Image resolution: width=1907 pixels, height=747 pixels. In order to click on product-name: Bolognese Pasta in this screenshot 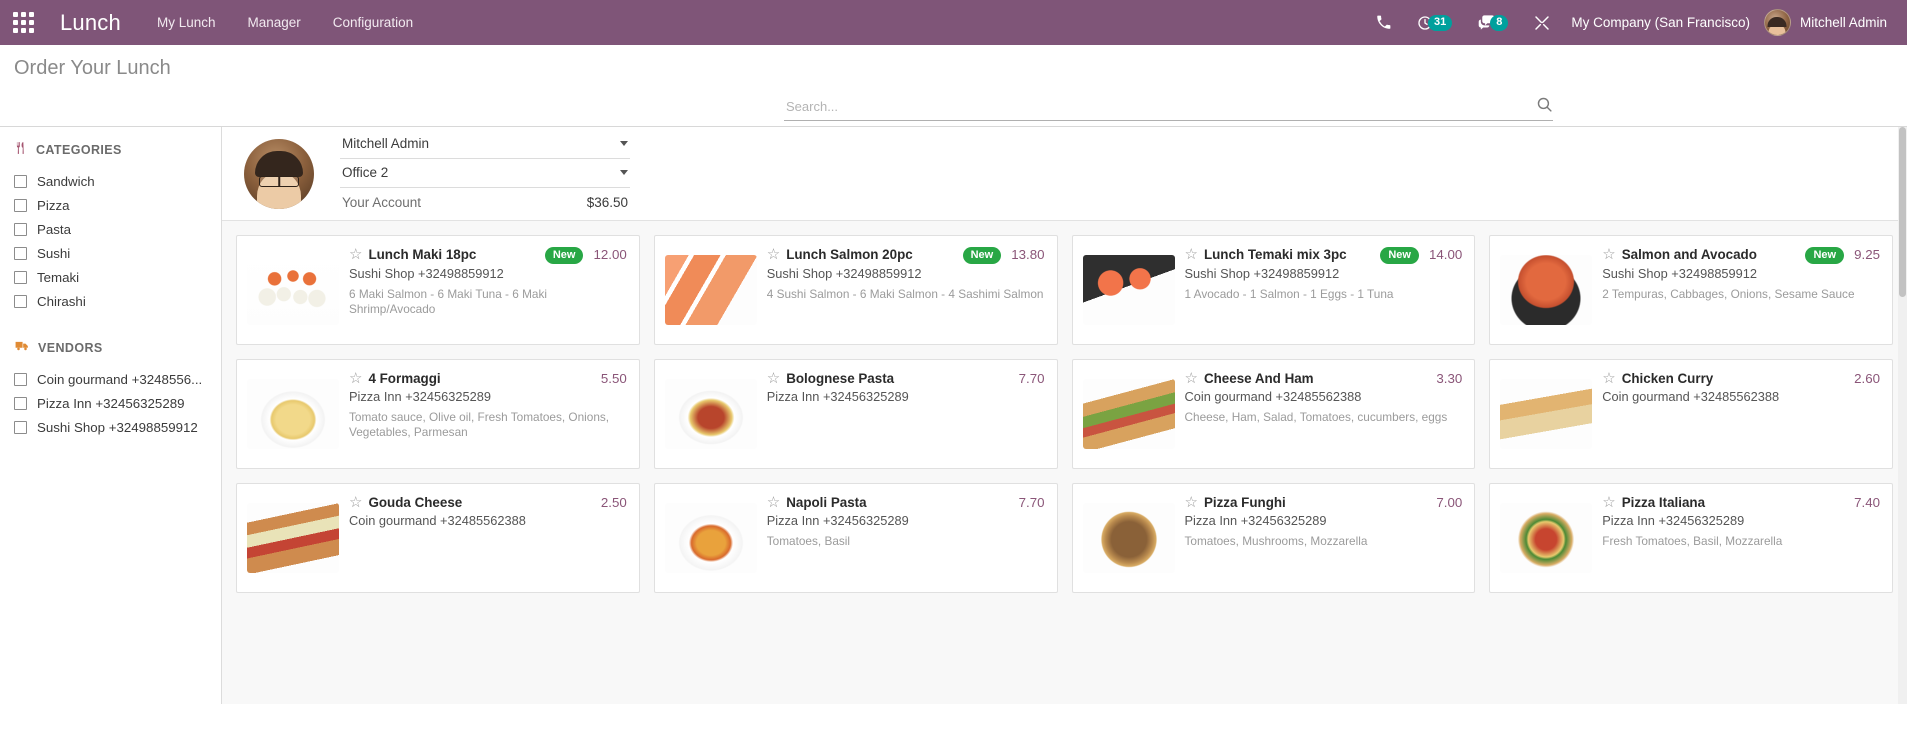, I will do `click(840, 378)`.